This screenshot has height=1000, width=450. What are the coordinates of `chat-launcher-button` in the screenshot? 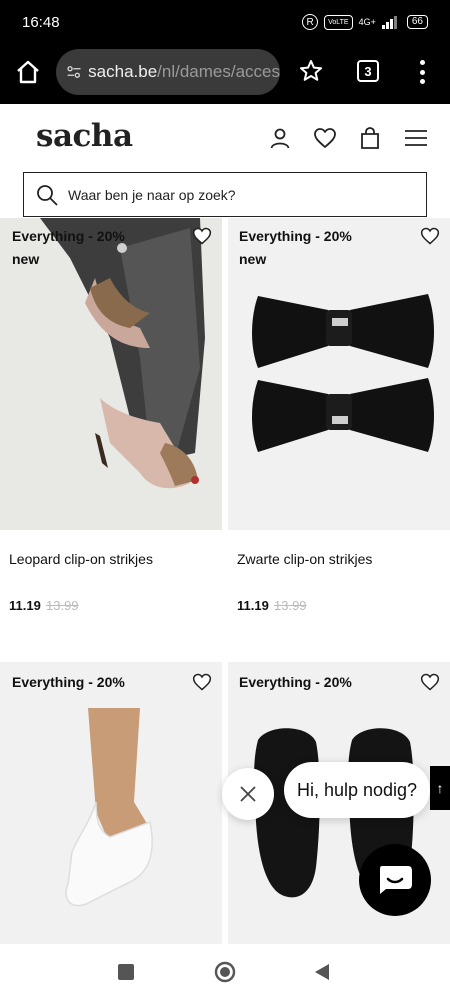 It's located at (395, 880).